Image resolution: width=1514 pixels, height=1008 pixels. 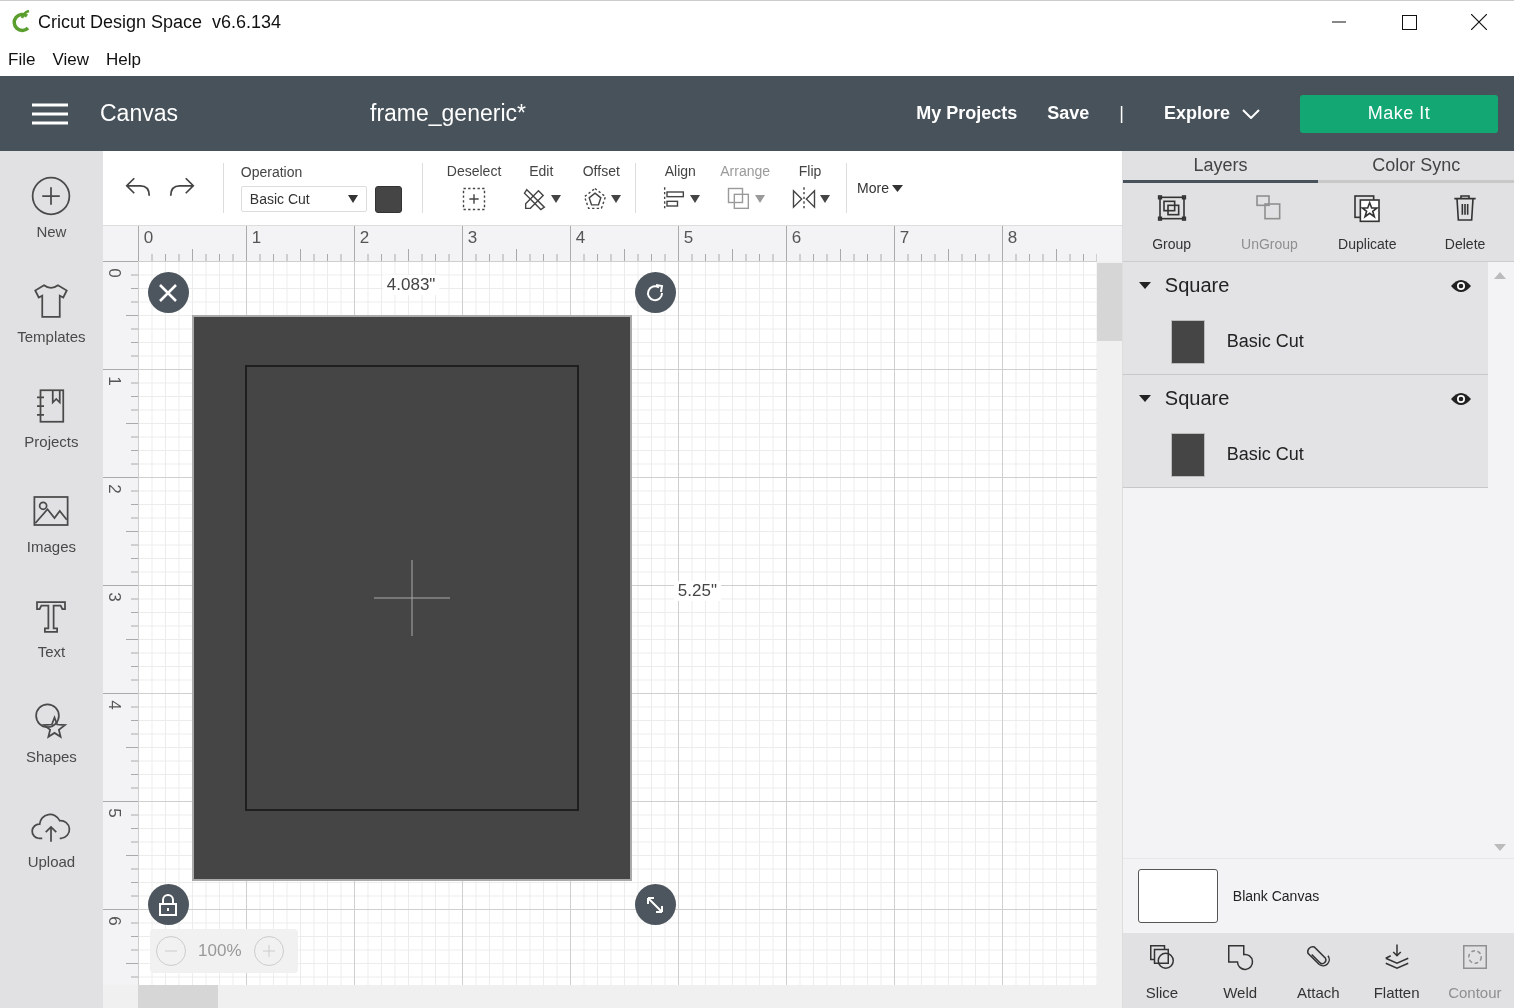 I want to click on canvas-thumbnail, so click(x=1177, y=896).